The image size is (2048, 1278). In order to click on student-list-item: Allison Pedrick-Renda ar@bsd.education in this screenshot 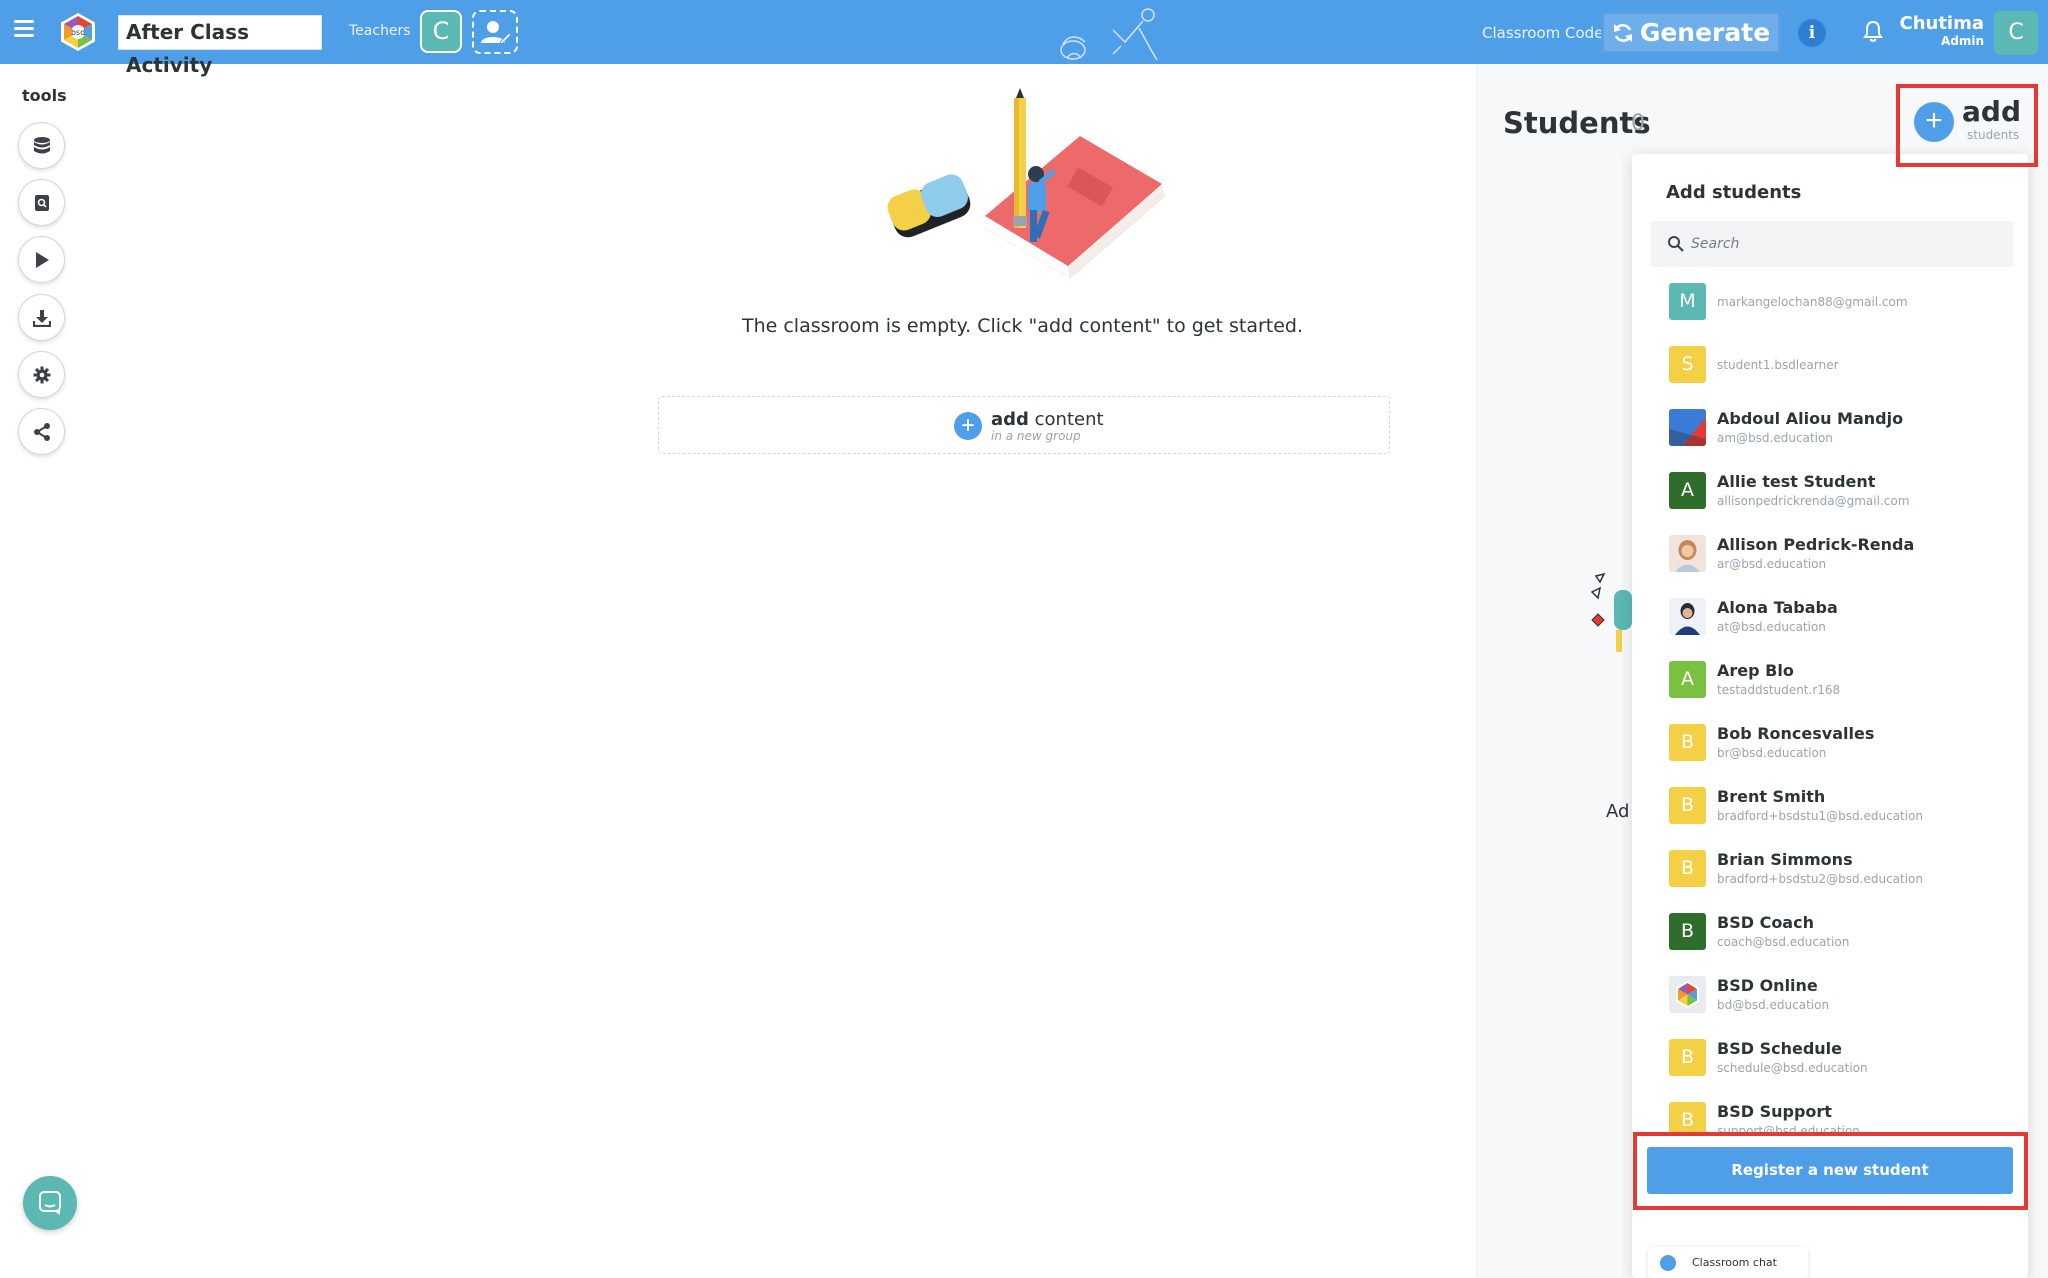, I will do `click(1830, 553)`.